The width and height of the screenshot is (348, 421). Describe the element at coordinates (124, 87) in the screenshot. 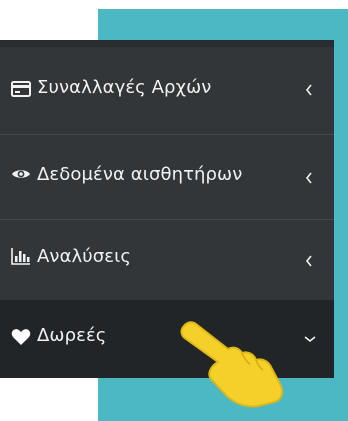

I see `sidebar-item-label: Συναλλαγές Αρχών` at that location.